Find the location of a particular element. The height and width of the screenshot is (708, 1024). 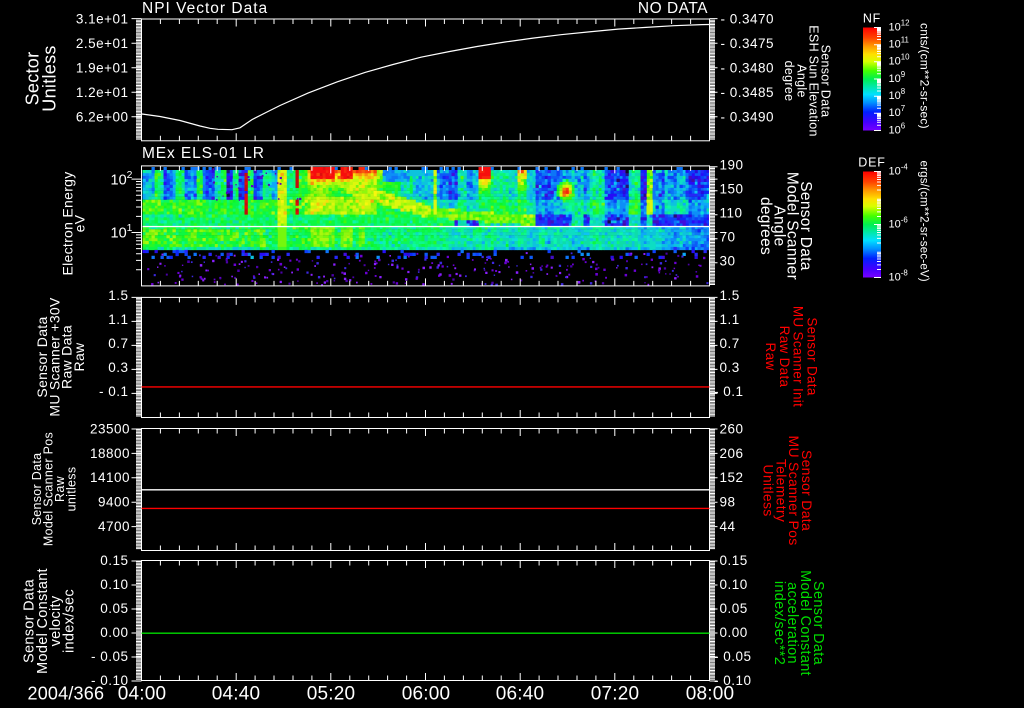

svg-text: 08:00 is located at coordinates (710, 694).